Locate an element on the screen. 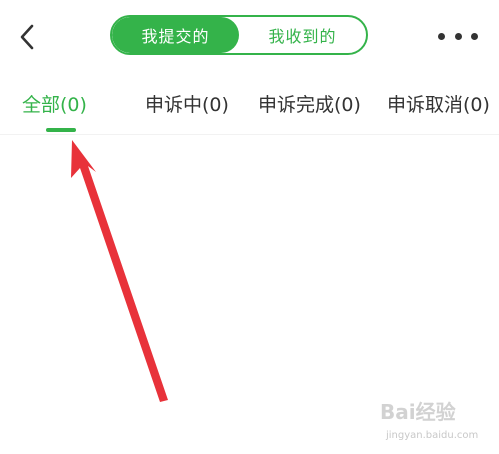  red-arrow-annotation is located at coordinates (119, 271).